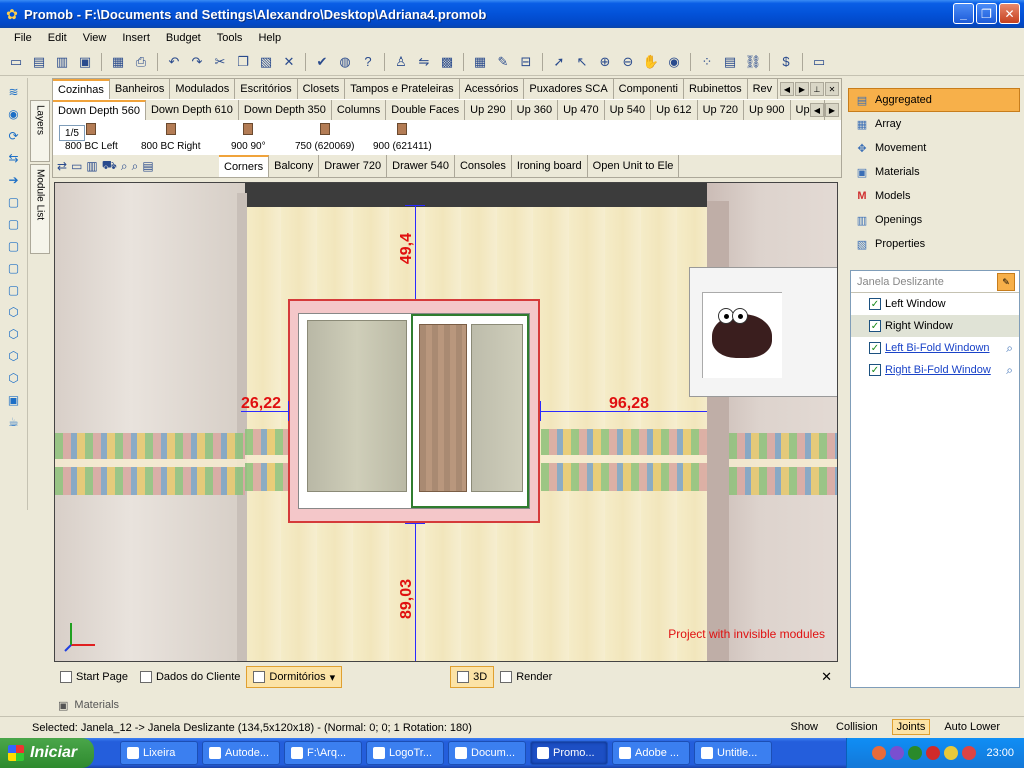 The width and height of the screenshot is (1024, 768). Describe the element at coordinates (333, 677) in the screenshot. I see `dropdown-arrow-icon: ▾` at that location.